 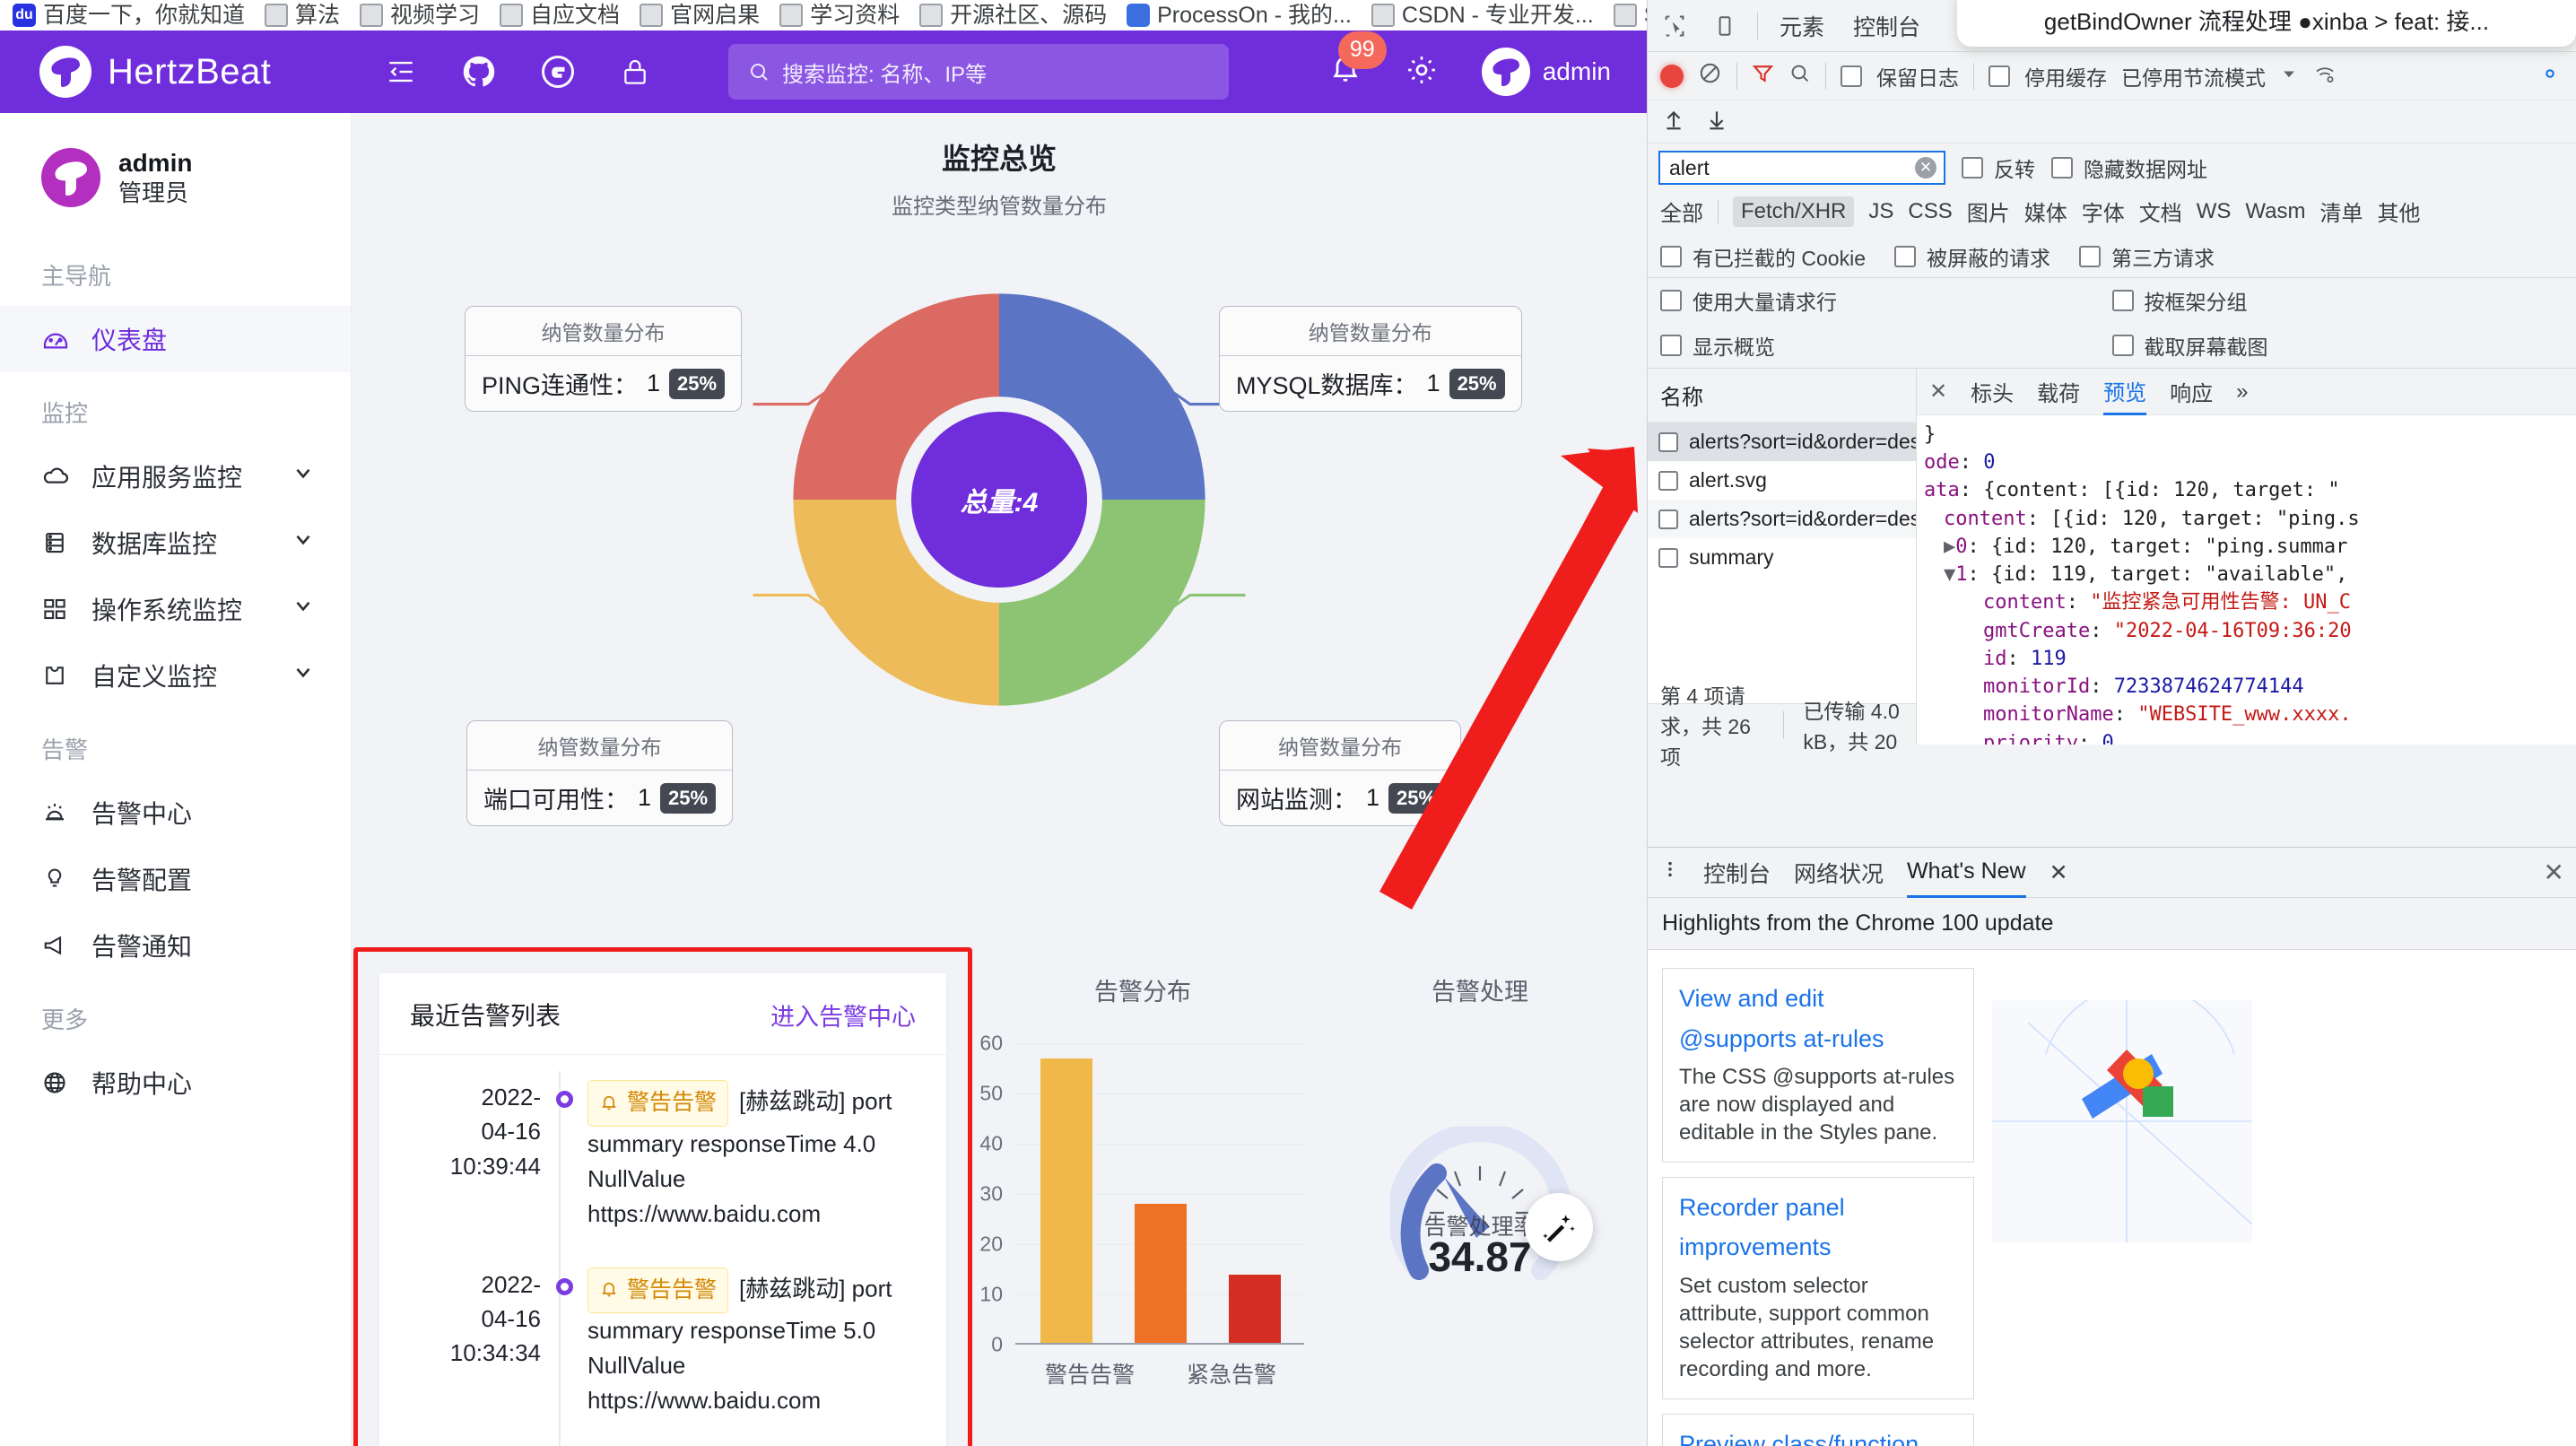 What do you see at coordinates (2242, 392) in the screenshot?
I see `tab-more: »` at bounding box center [2242, 392].